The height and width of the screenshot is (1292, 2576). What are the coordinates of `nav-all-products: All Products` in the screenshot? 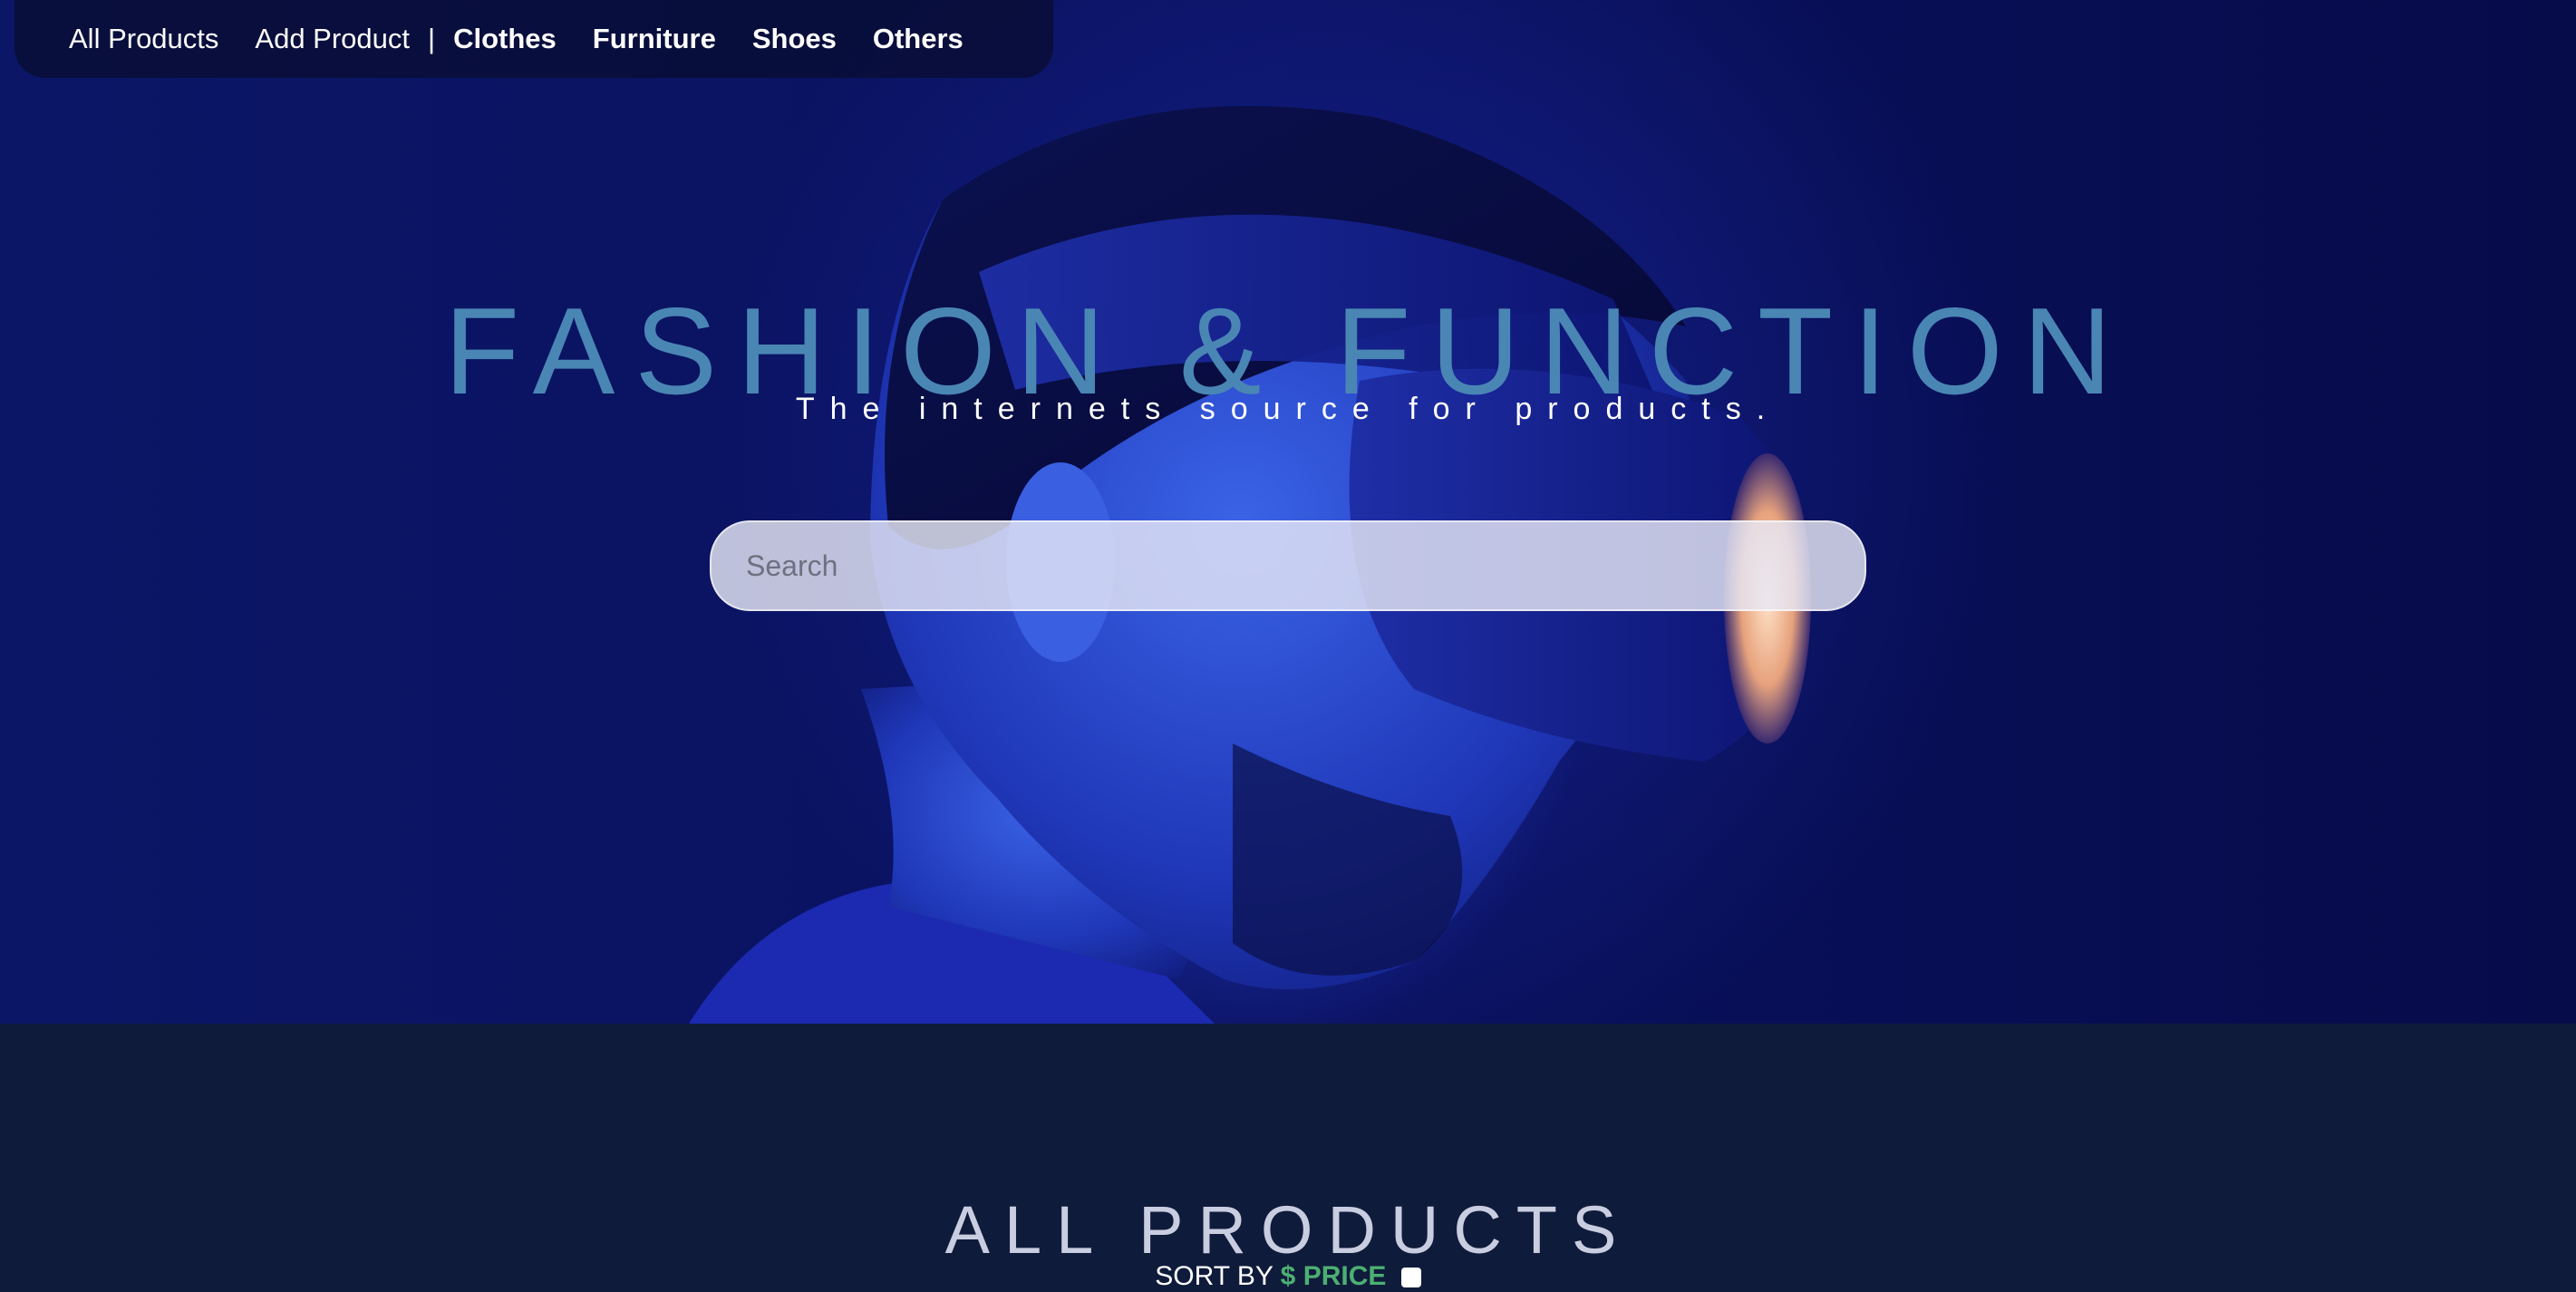 It's located at (143, 39).